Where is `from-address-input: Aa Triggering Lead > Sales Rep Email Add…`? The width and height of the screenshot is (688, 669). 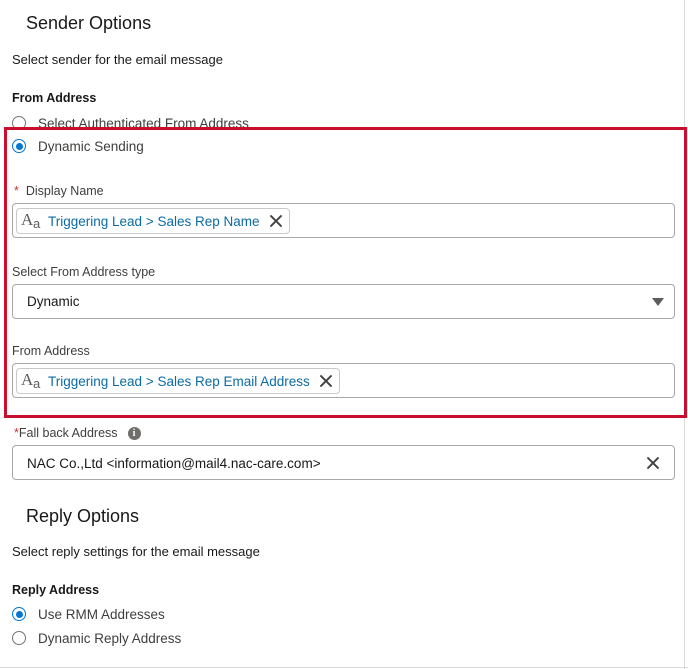 from-address-input: Aa Triggering Lead > Sales Rep Email Add… is located at coordinates (343, 380).